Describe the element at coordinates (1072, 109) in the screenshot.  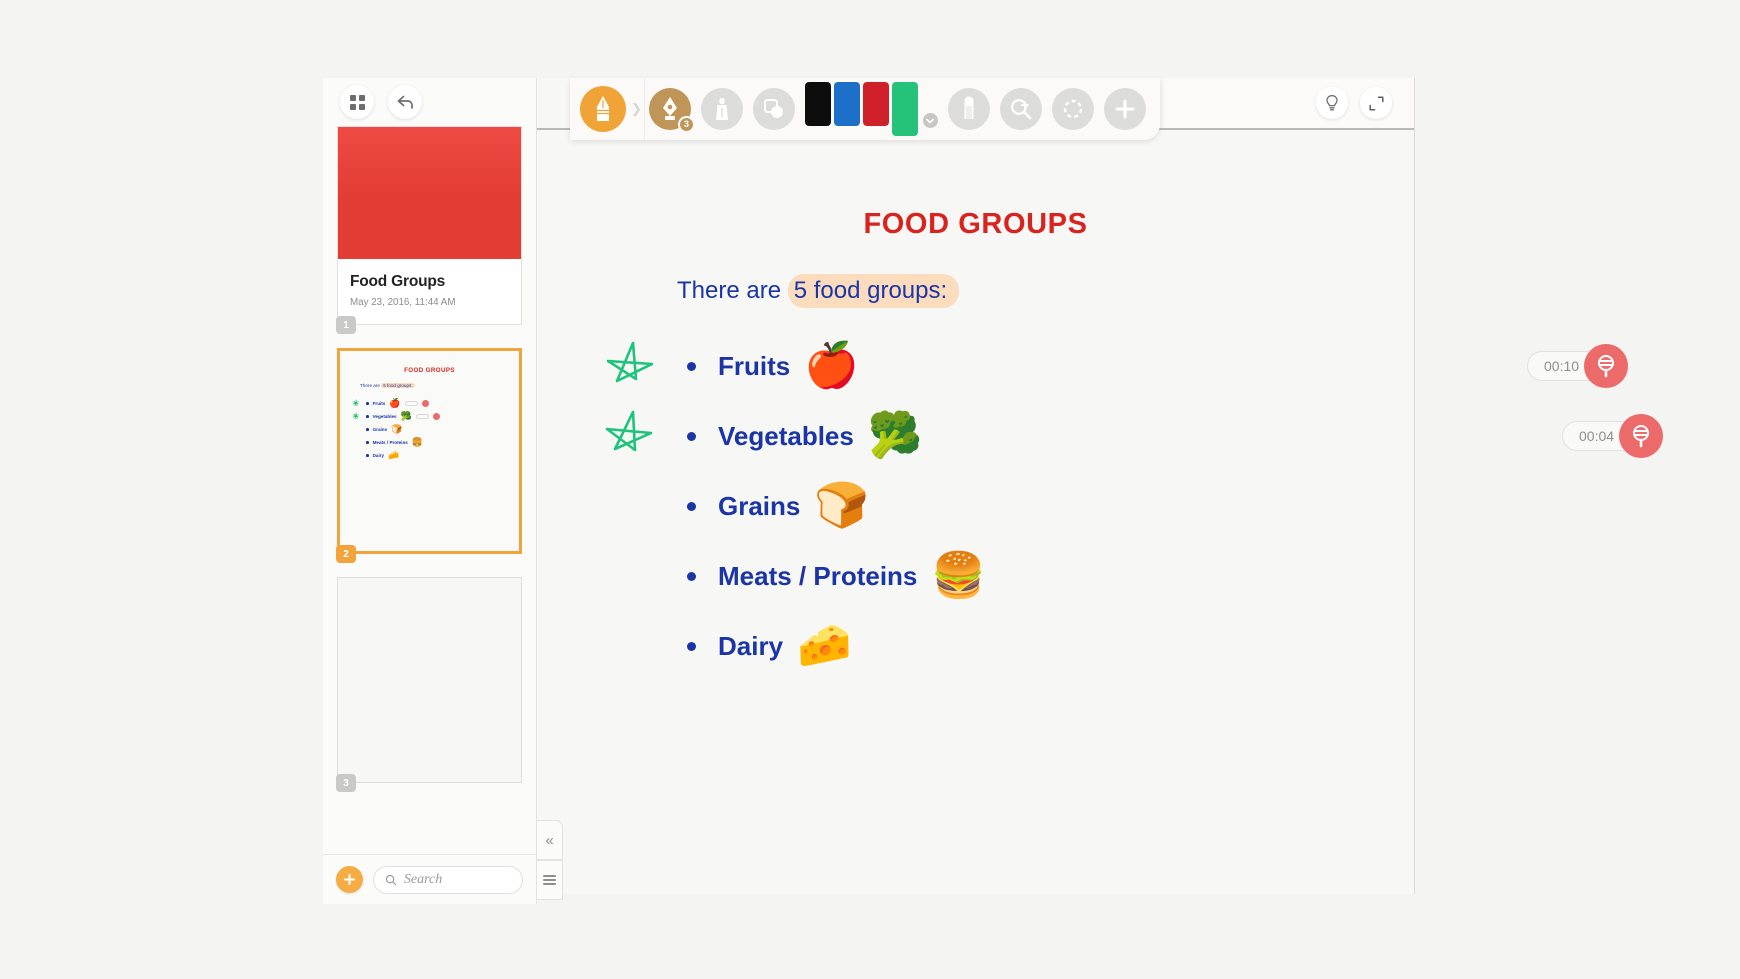
I see `selection-tool-button` at that location.